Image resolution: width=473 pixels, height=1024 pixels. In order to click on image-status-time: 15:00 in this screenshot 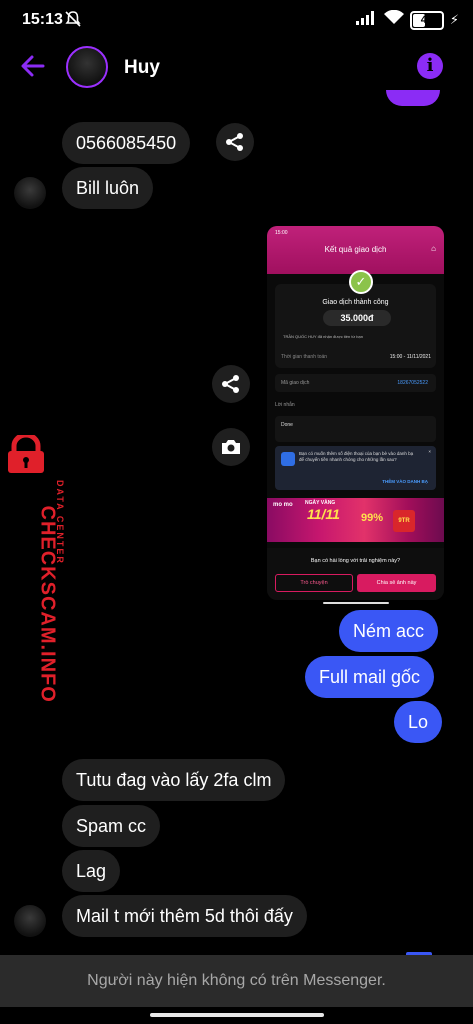, I will do `click(281, 233)`.